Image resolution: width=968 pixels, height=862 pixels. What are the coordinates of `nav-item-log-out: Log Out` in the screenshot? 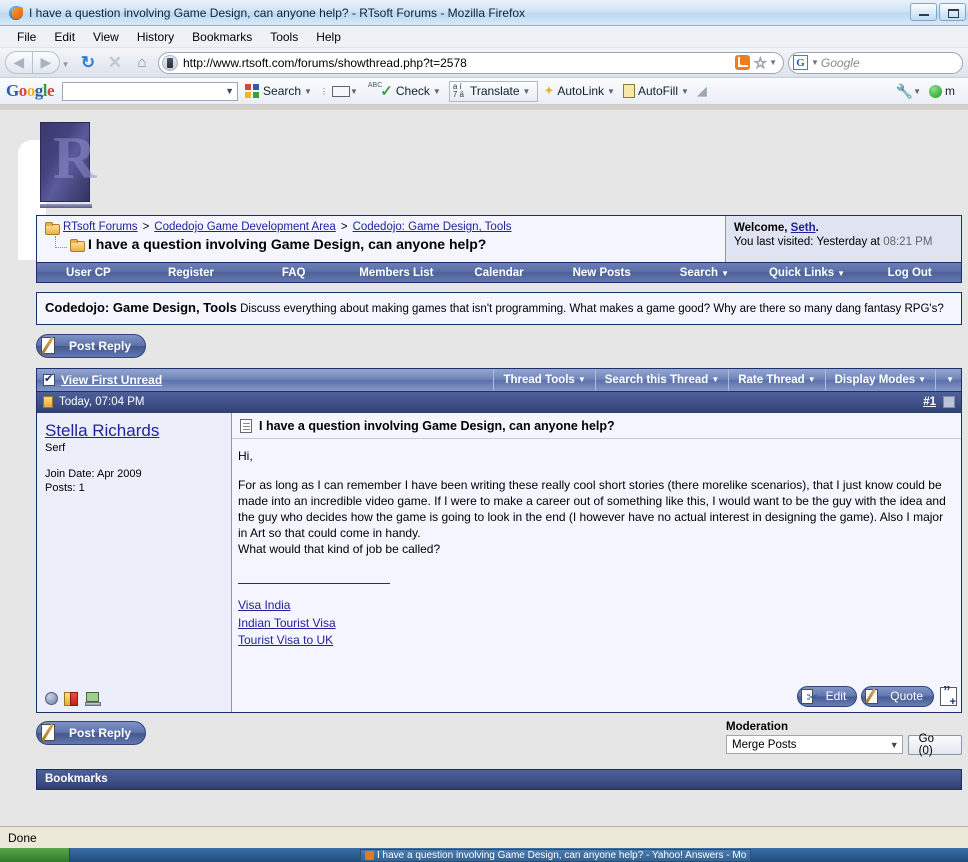 It's located at (909, 273).